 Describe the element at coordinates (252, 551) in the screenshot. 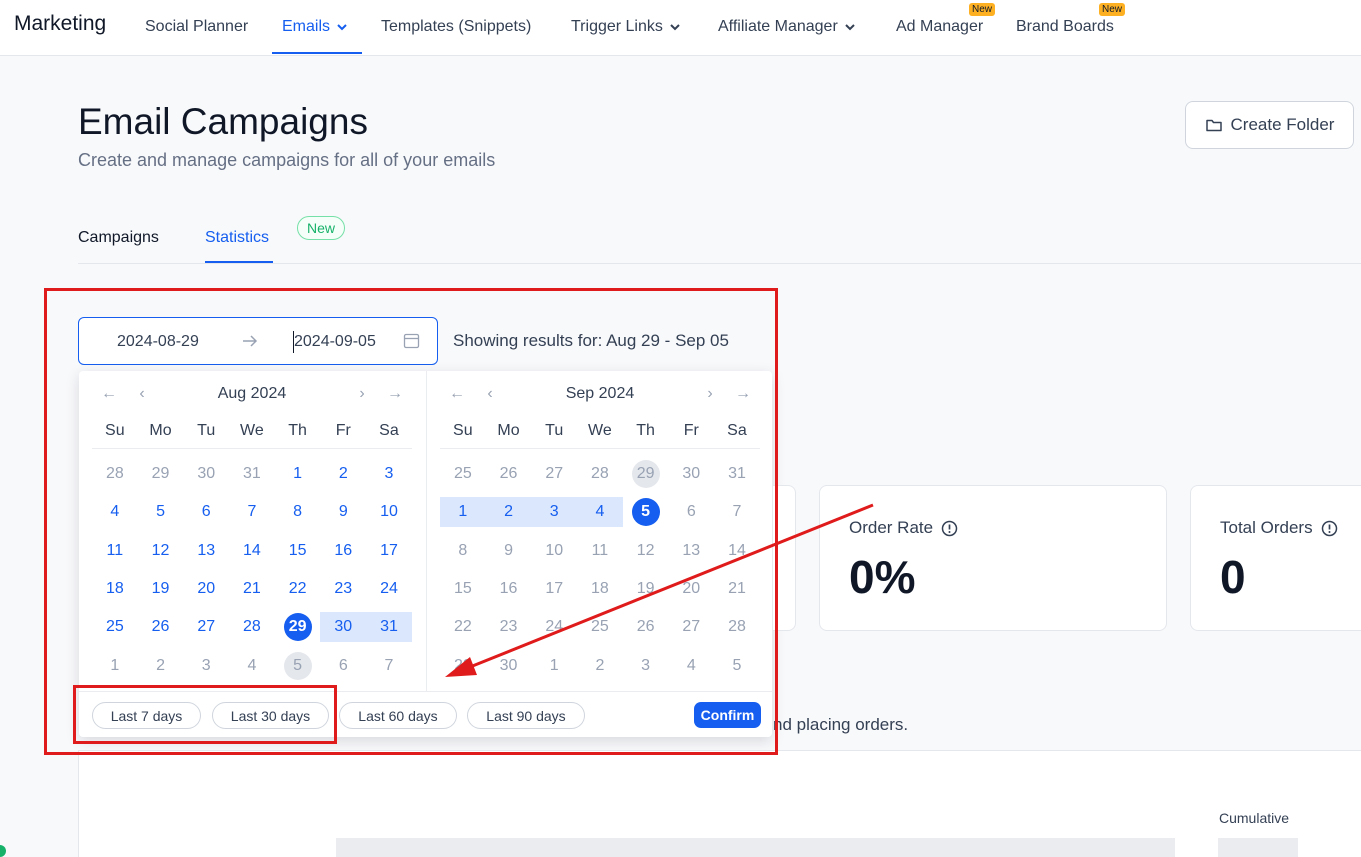

I see `calendar-day: 14` at that location.